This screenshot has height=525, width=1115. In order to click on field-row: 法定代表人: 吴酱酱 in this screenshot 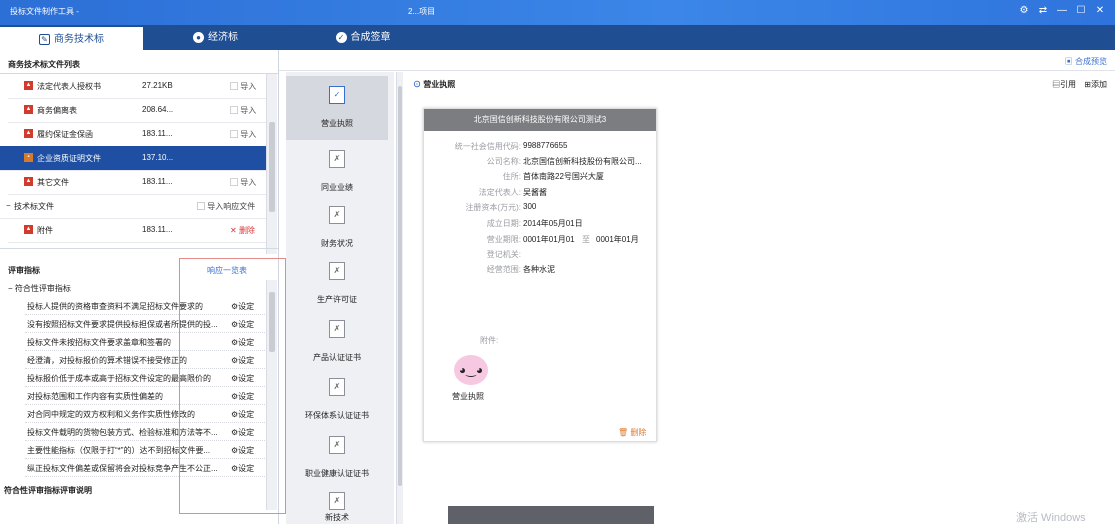, I will do `click(512, 192)`.